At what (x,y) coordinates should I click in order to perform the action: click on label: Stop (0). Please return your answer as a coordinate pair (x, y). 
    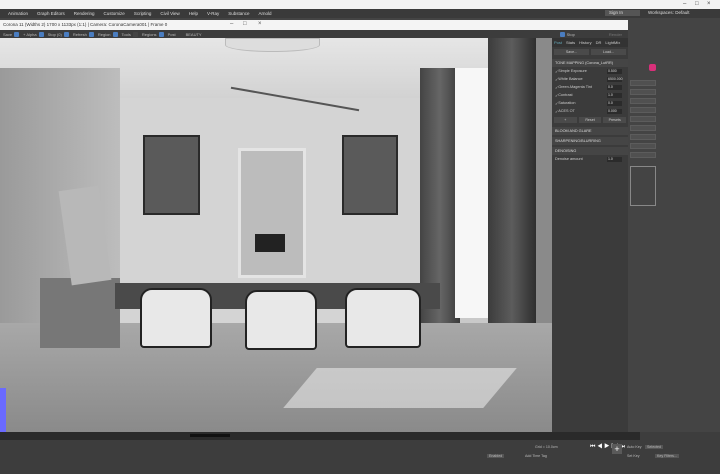
    Looking at the image, I should click on (54, 34).